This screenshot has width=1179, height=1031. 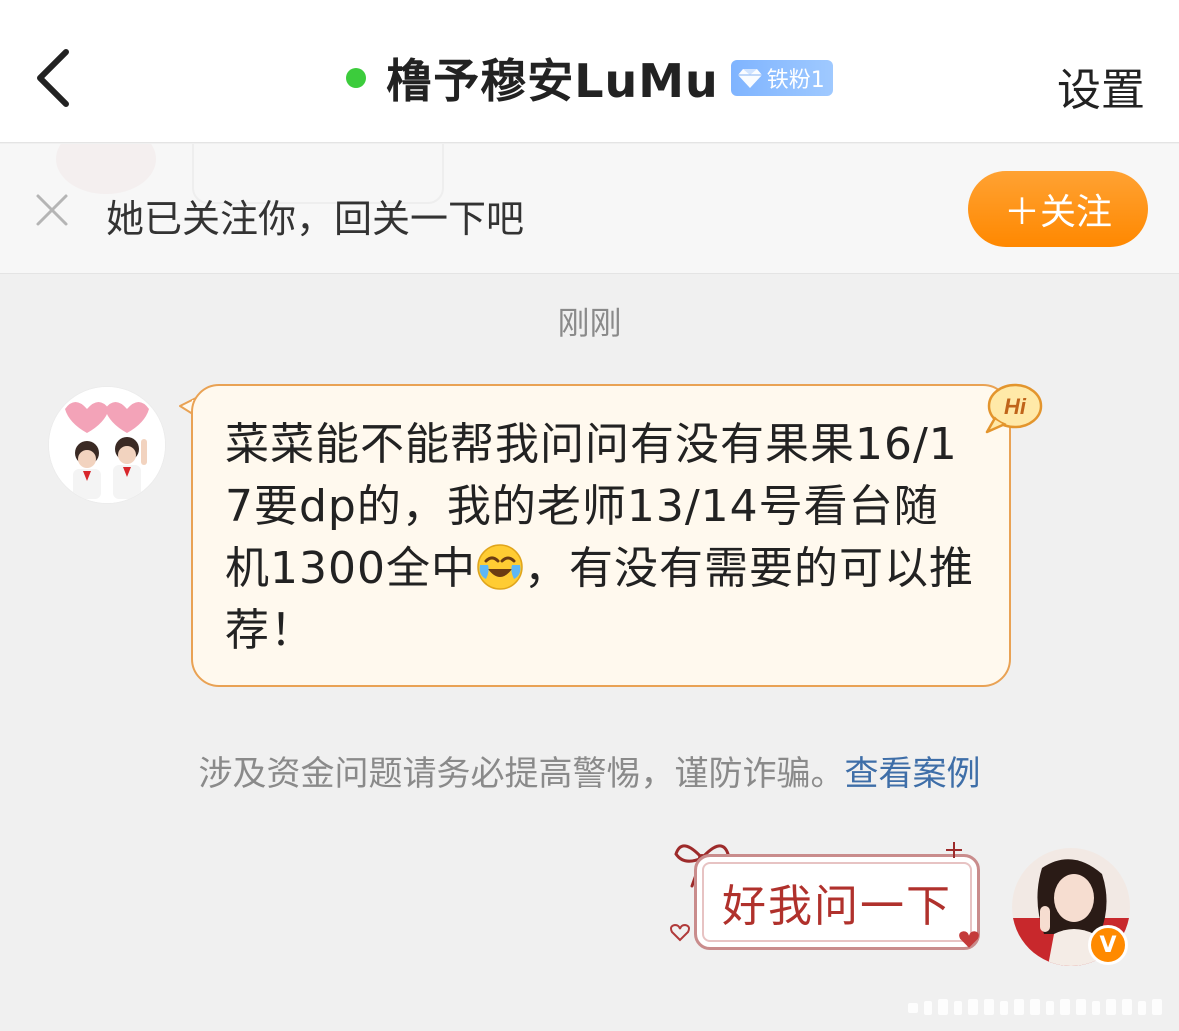 What do you see at coordinates (1108, 945) in the screenshot?
I see `verified-badge: V` at bounding box center [1108, 945].